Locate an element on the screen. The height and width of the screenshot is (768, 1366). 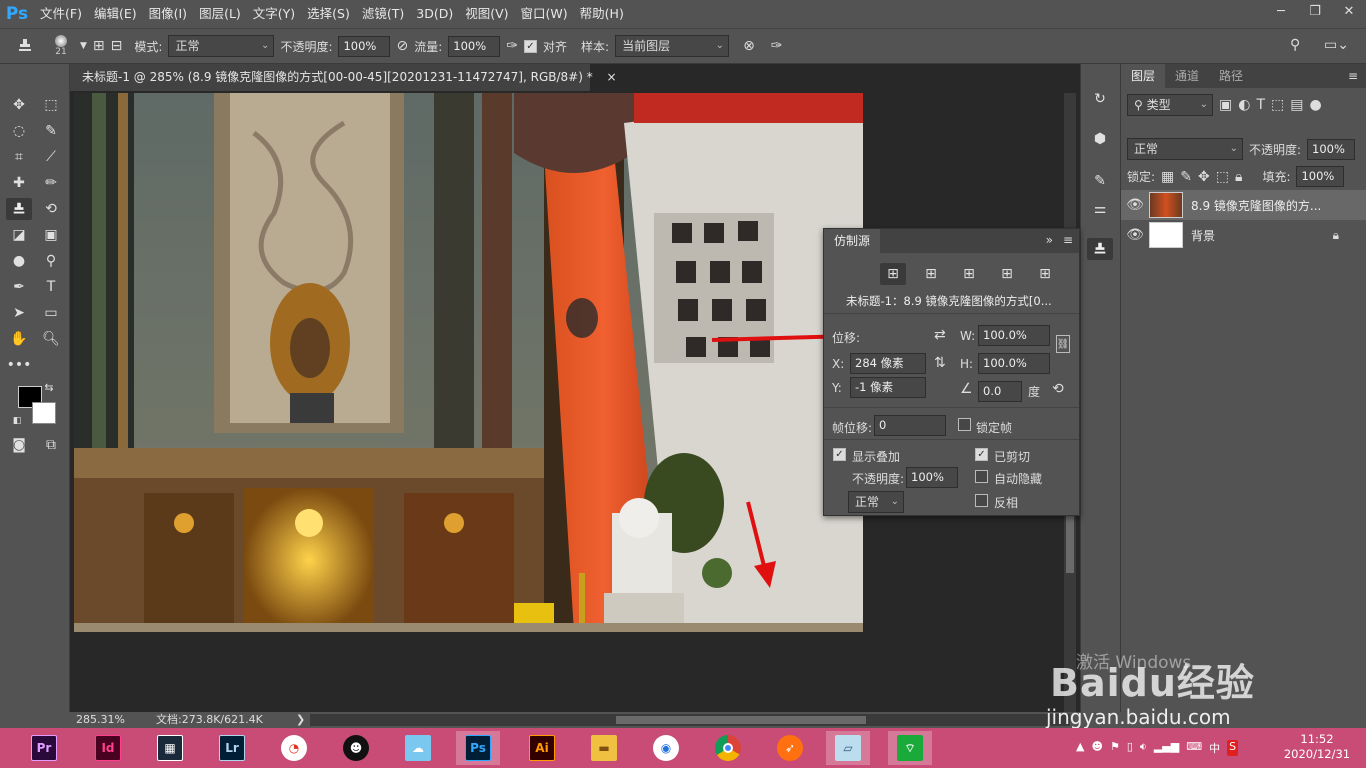
auto-hide-checkbox is located at coordinates (981, 476).